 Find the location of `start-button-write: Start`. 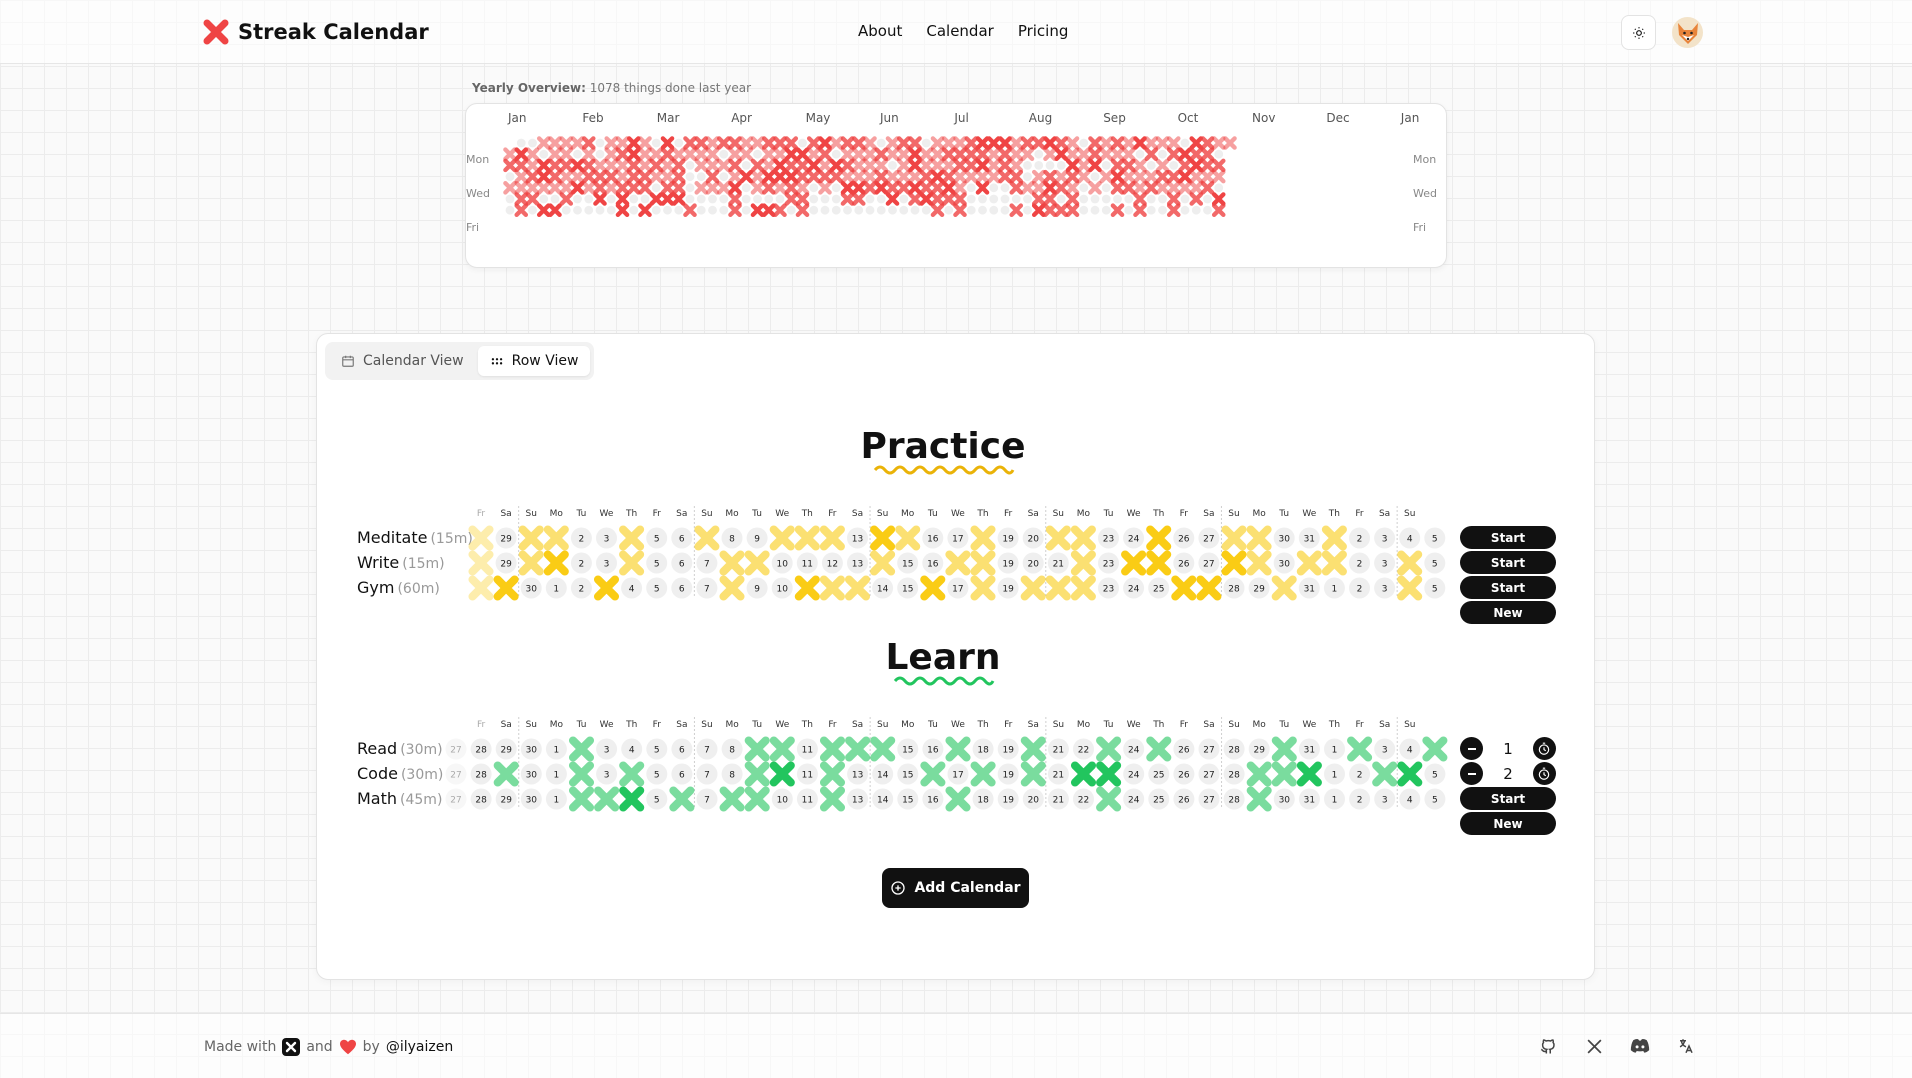

start-button-write: Start is located at coordinates (1508, 562).